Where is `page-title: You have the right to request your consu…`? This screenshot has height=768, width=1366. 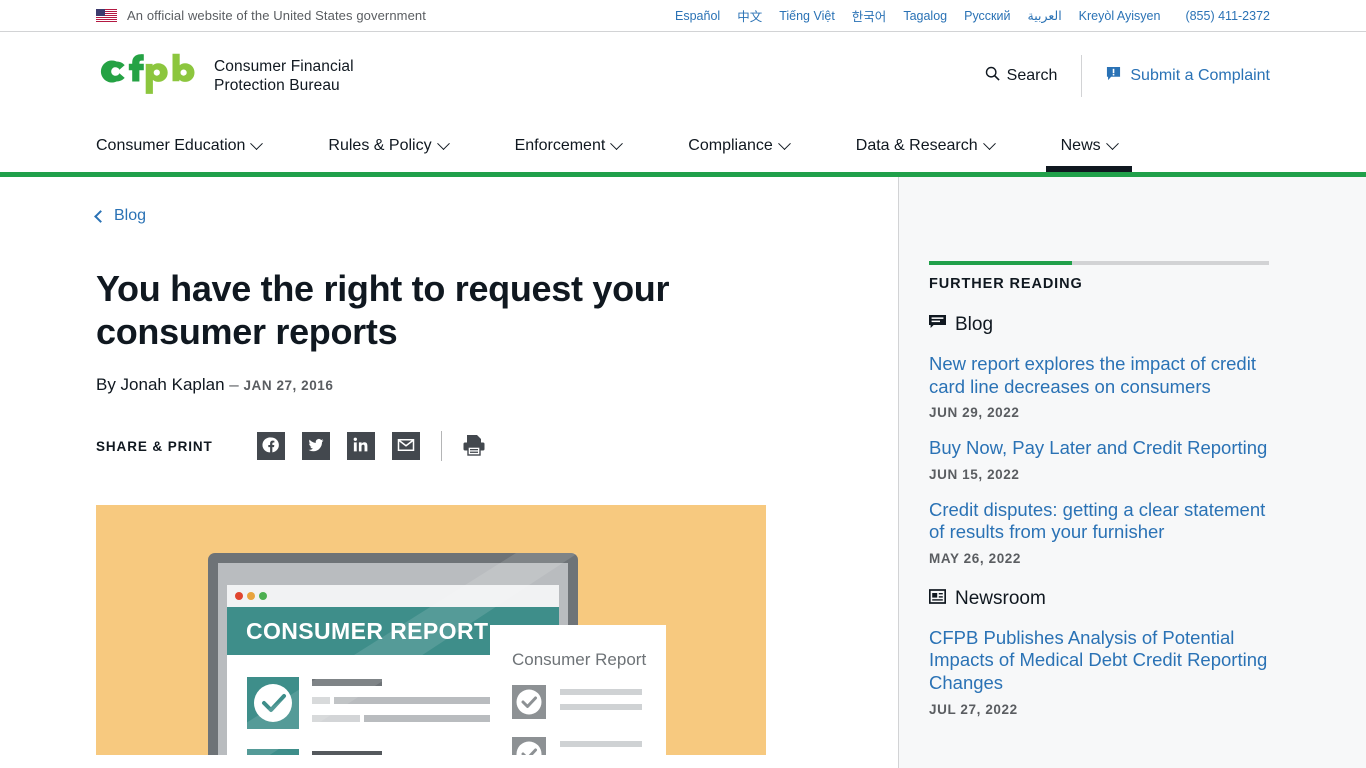 page-title: You have the right to request your consu… is located at coordinates (383, 310).